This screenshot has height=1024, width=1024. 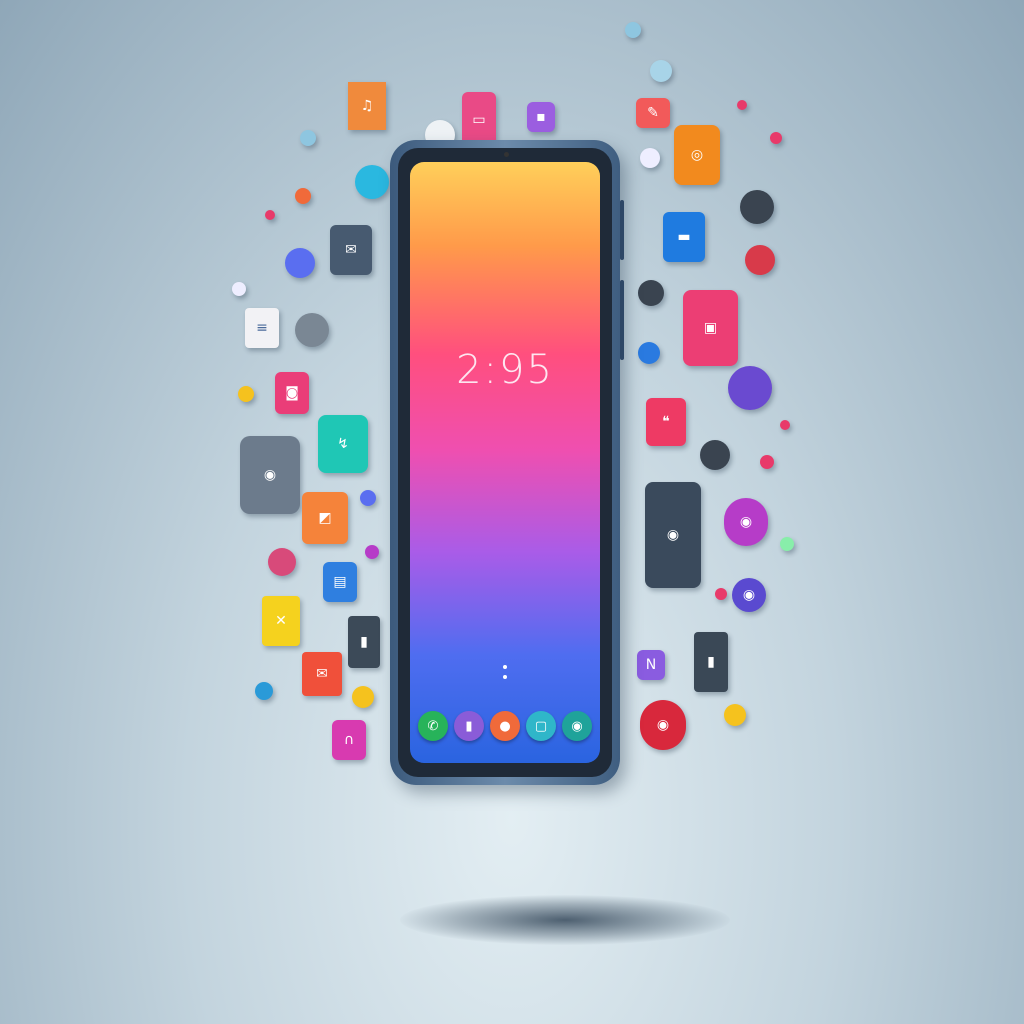 I want to click on close-app-icon: ✕, so click(x=281, y=621).